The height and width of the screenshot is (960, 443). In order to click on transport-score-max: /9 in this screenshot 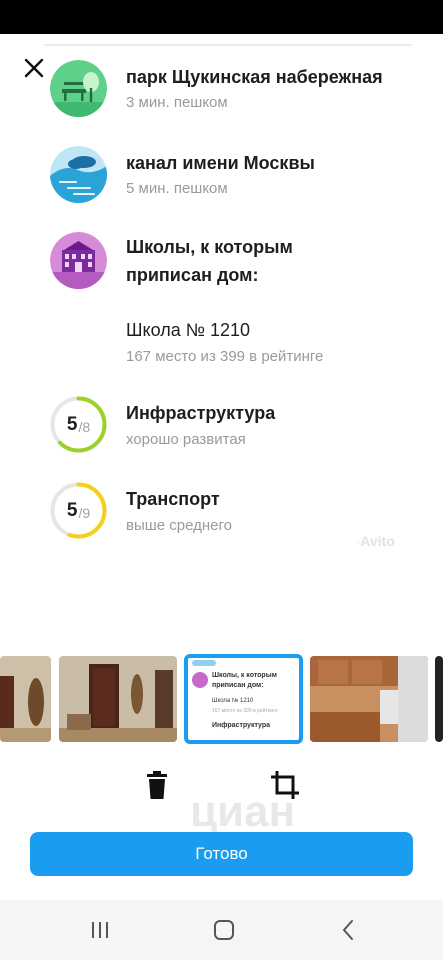, I will do `click(84, 512)`.